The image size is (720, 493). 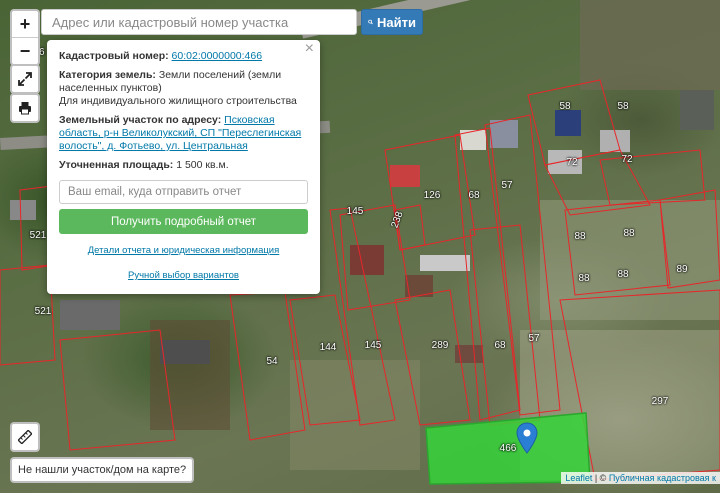 I want to click on search-icon, so click(x=370, y=22).